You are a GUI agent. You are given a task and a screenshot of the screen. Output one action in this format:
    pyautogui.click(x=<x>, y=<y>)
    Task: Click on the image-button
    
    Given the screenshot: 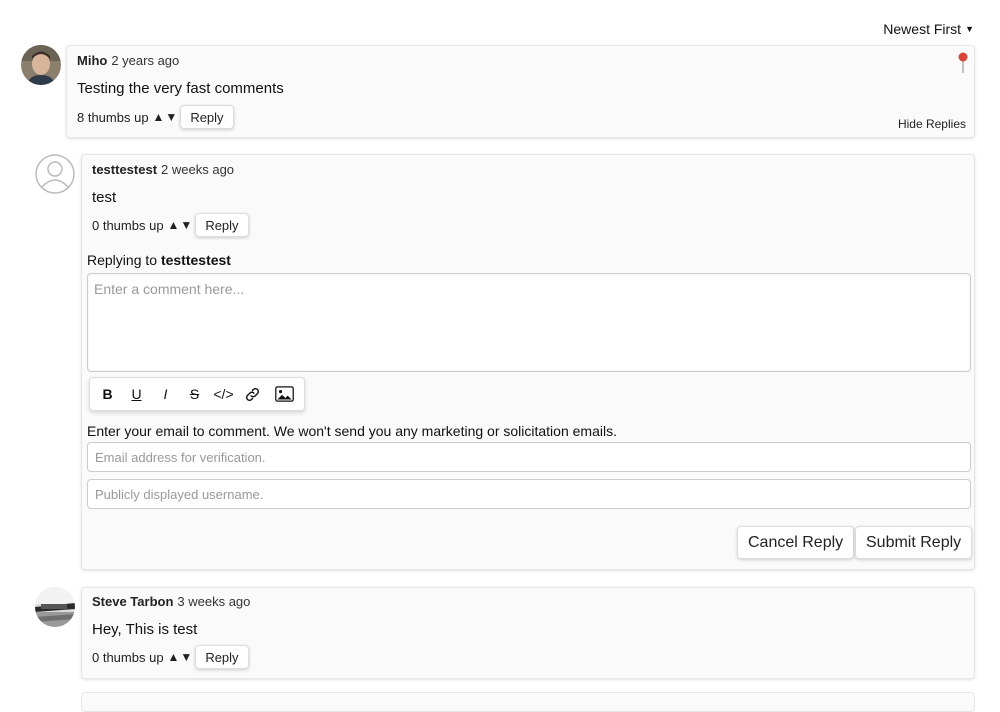 What is the action you would take?
    pyautogui.click(x=284, y=394)
    